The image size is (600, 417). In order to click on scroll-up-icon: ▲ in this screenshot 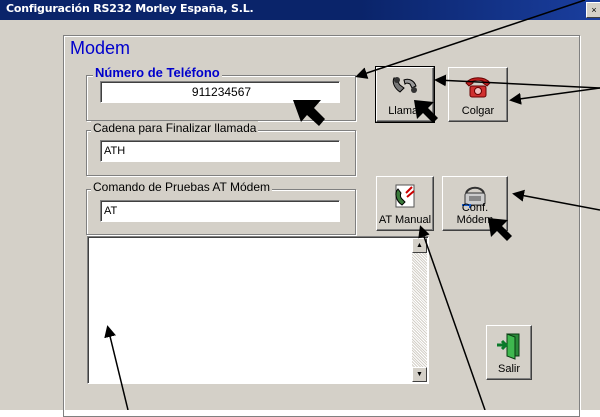, I will do `click(419, 245)`.